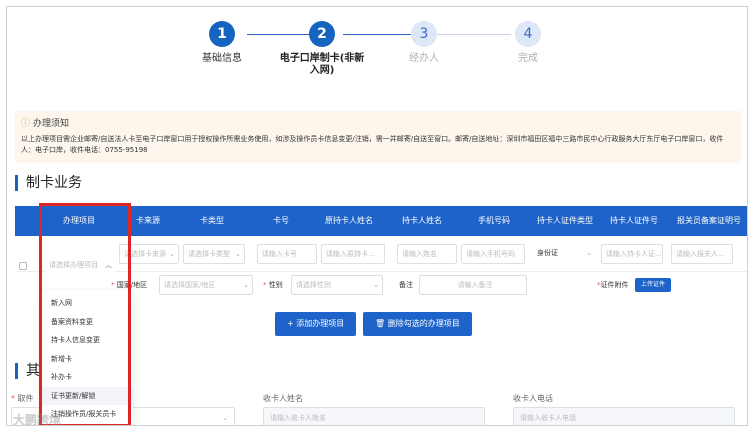 The image size is (754, 432). I want to click on add-project-button: + 添加办理项目, so click(316, 324).